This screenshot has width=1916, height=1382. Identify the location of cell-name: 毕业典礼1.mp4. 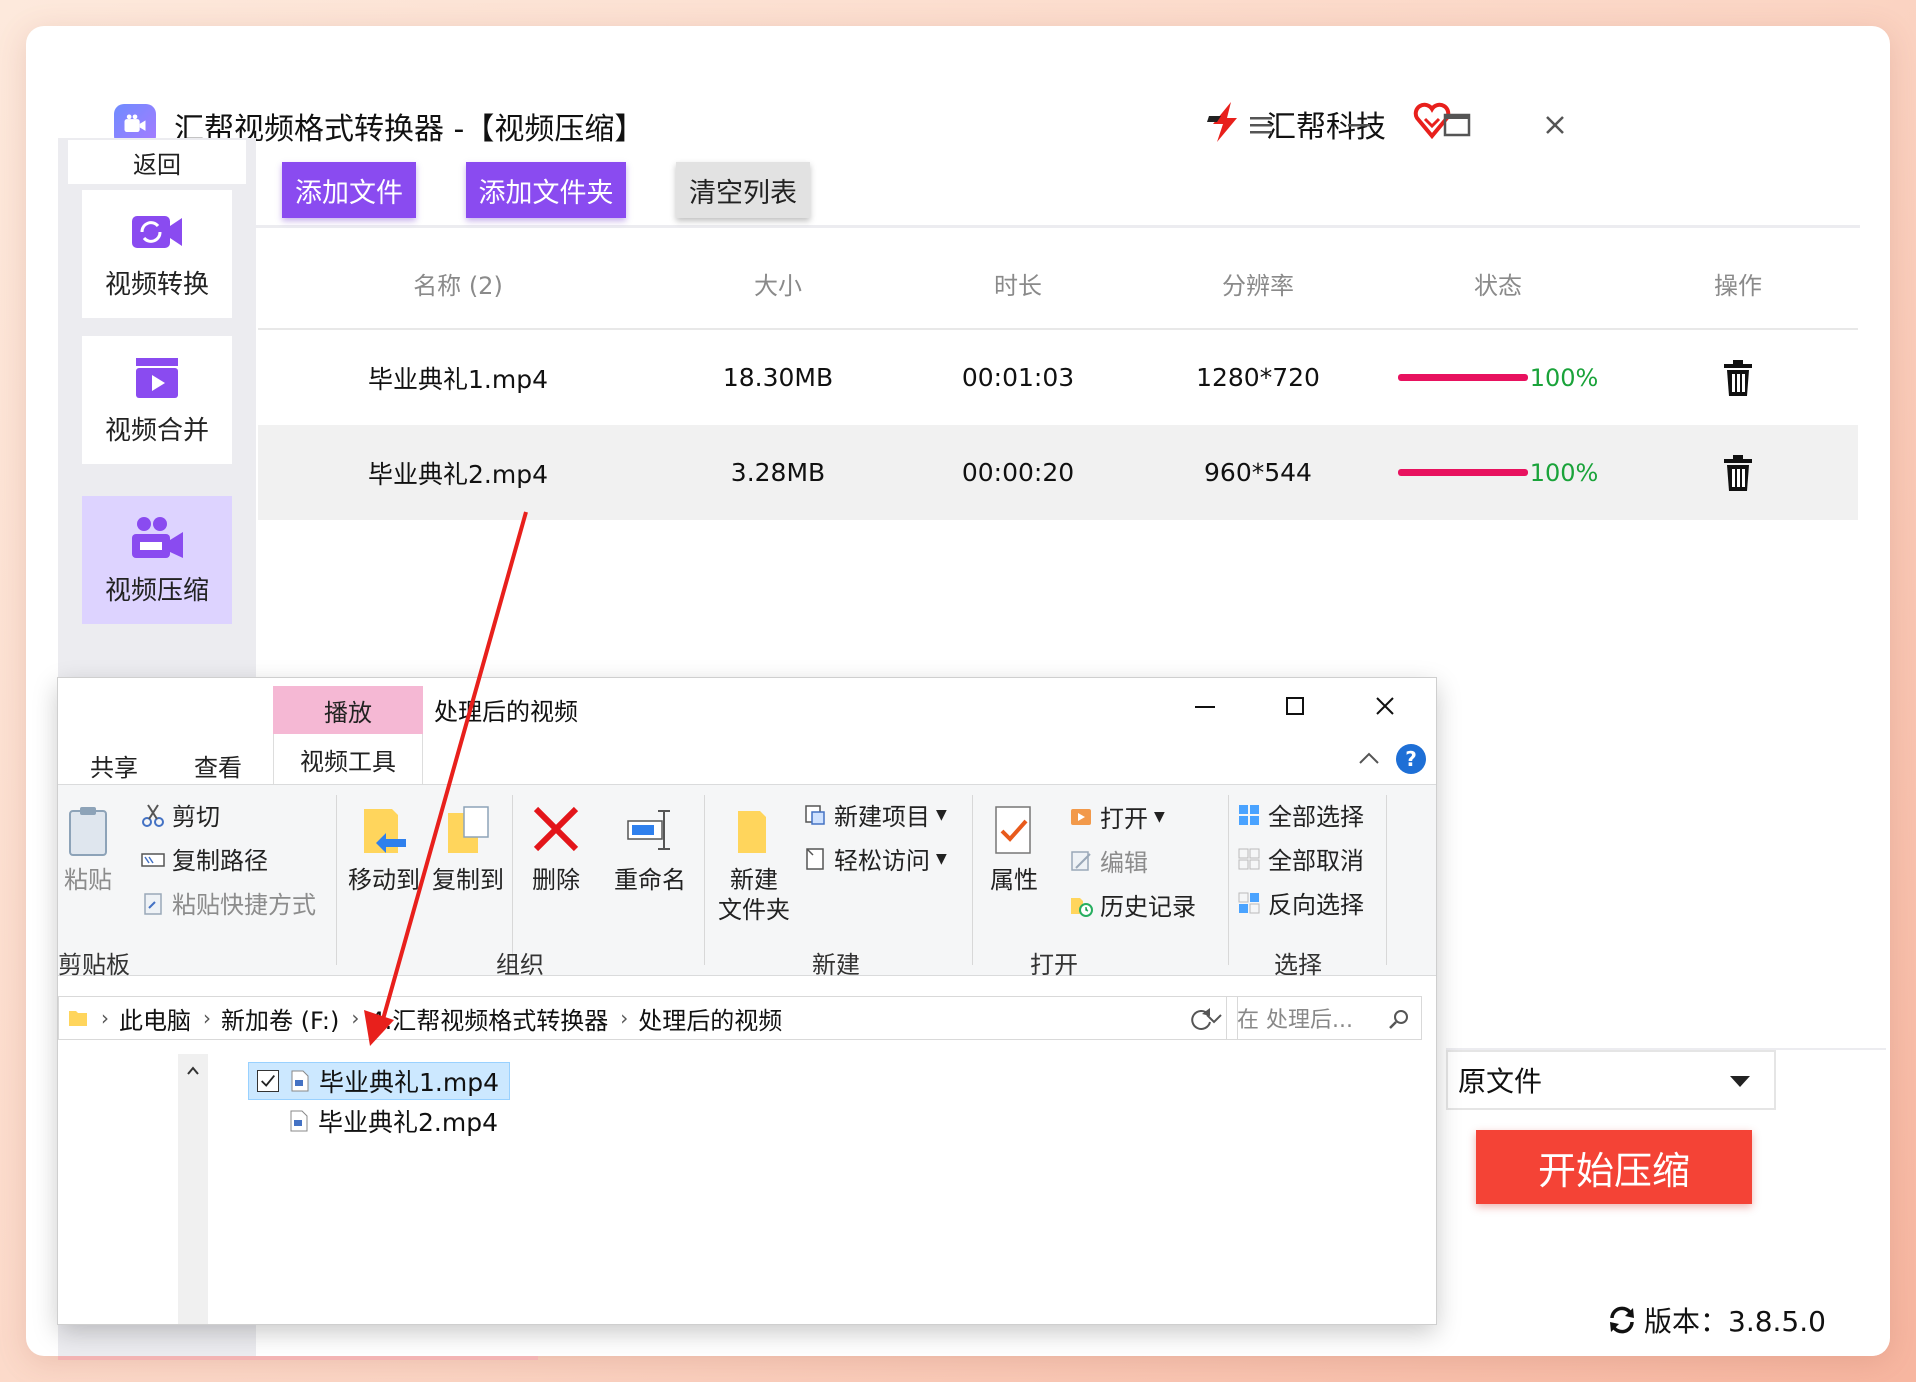
(458, 379).